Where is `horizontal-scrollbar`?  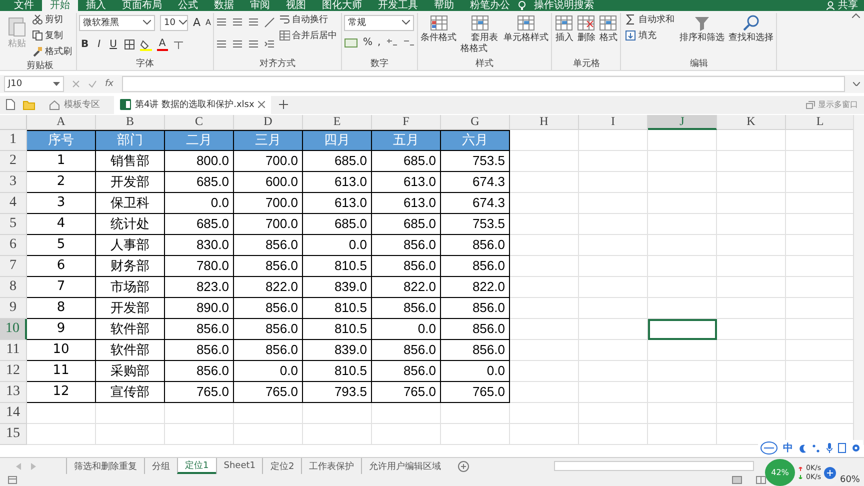
horizontal-scrollbar is located at coordinates (654, 466).